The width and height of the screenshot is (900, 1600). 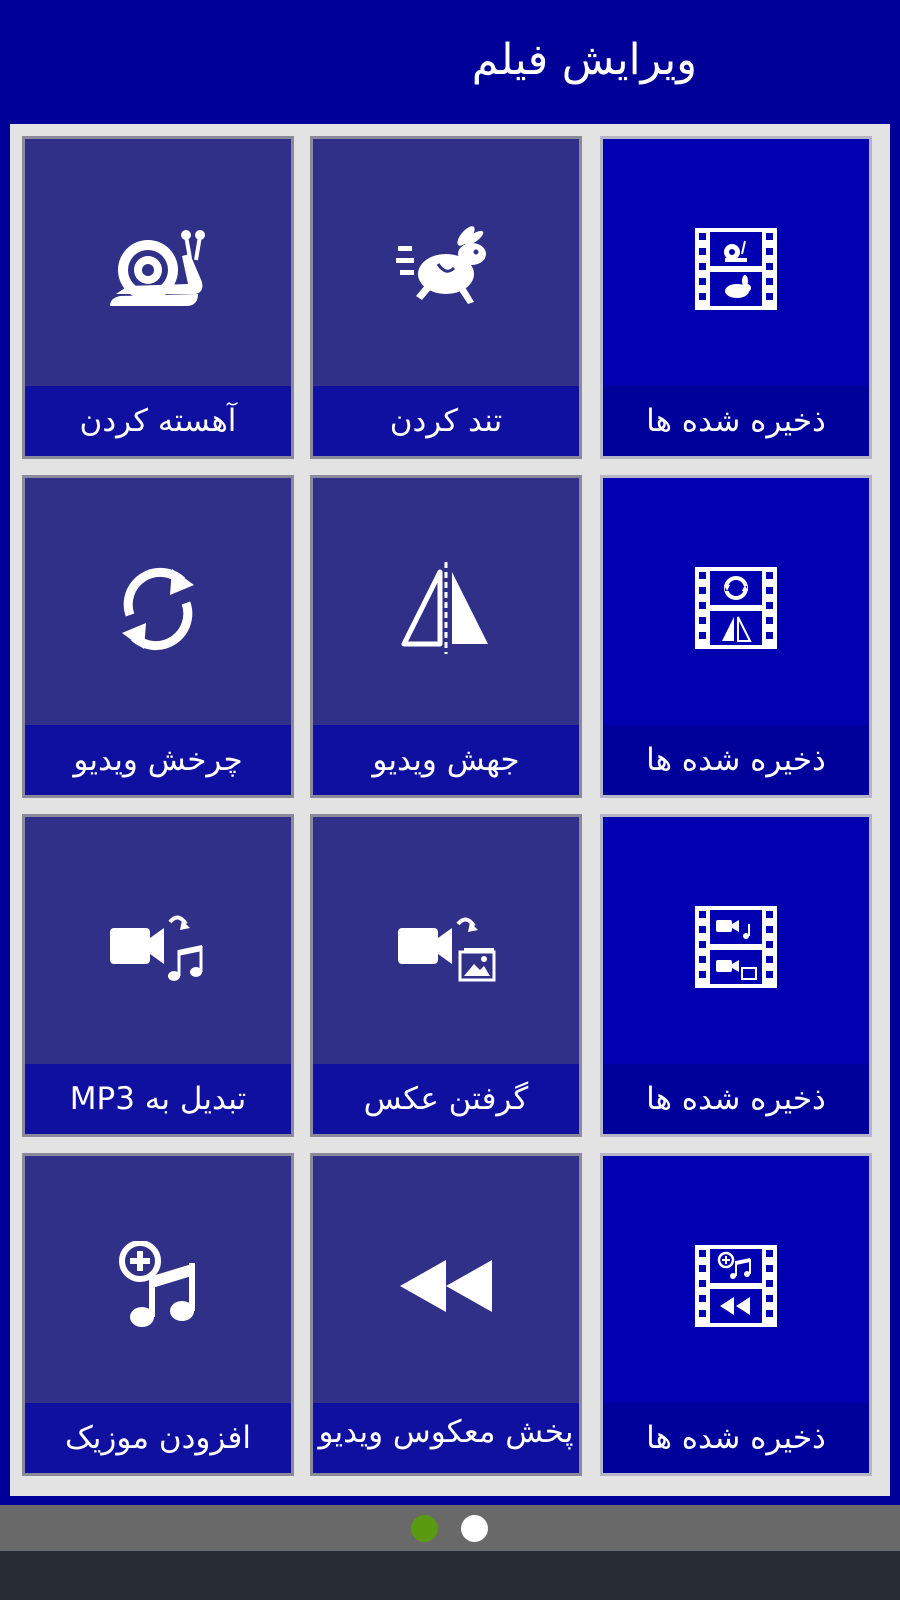 I want to click on page-title: ویرایش فیلم, so click(x=584, y=60).